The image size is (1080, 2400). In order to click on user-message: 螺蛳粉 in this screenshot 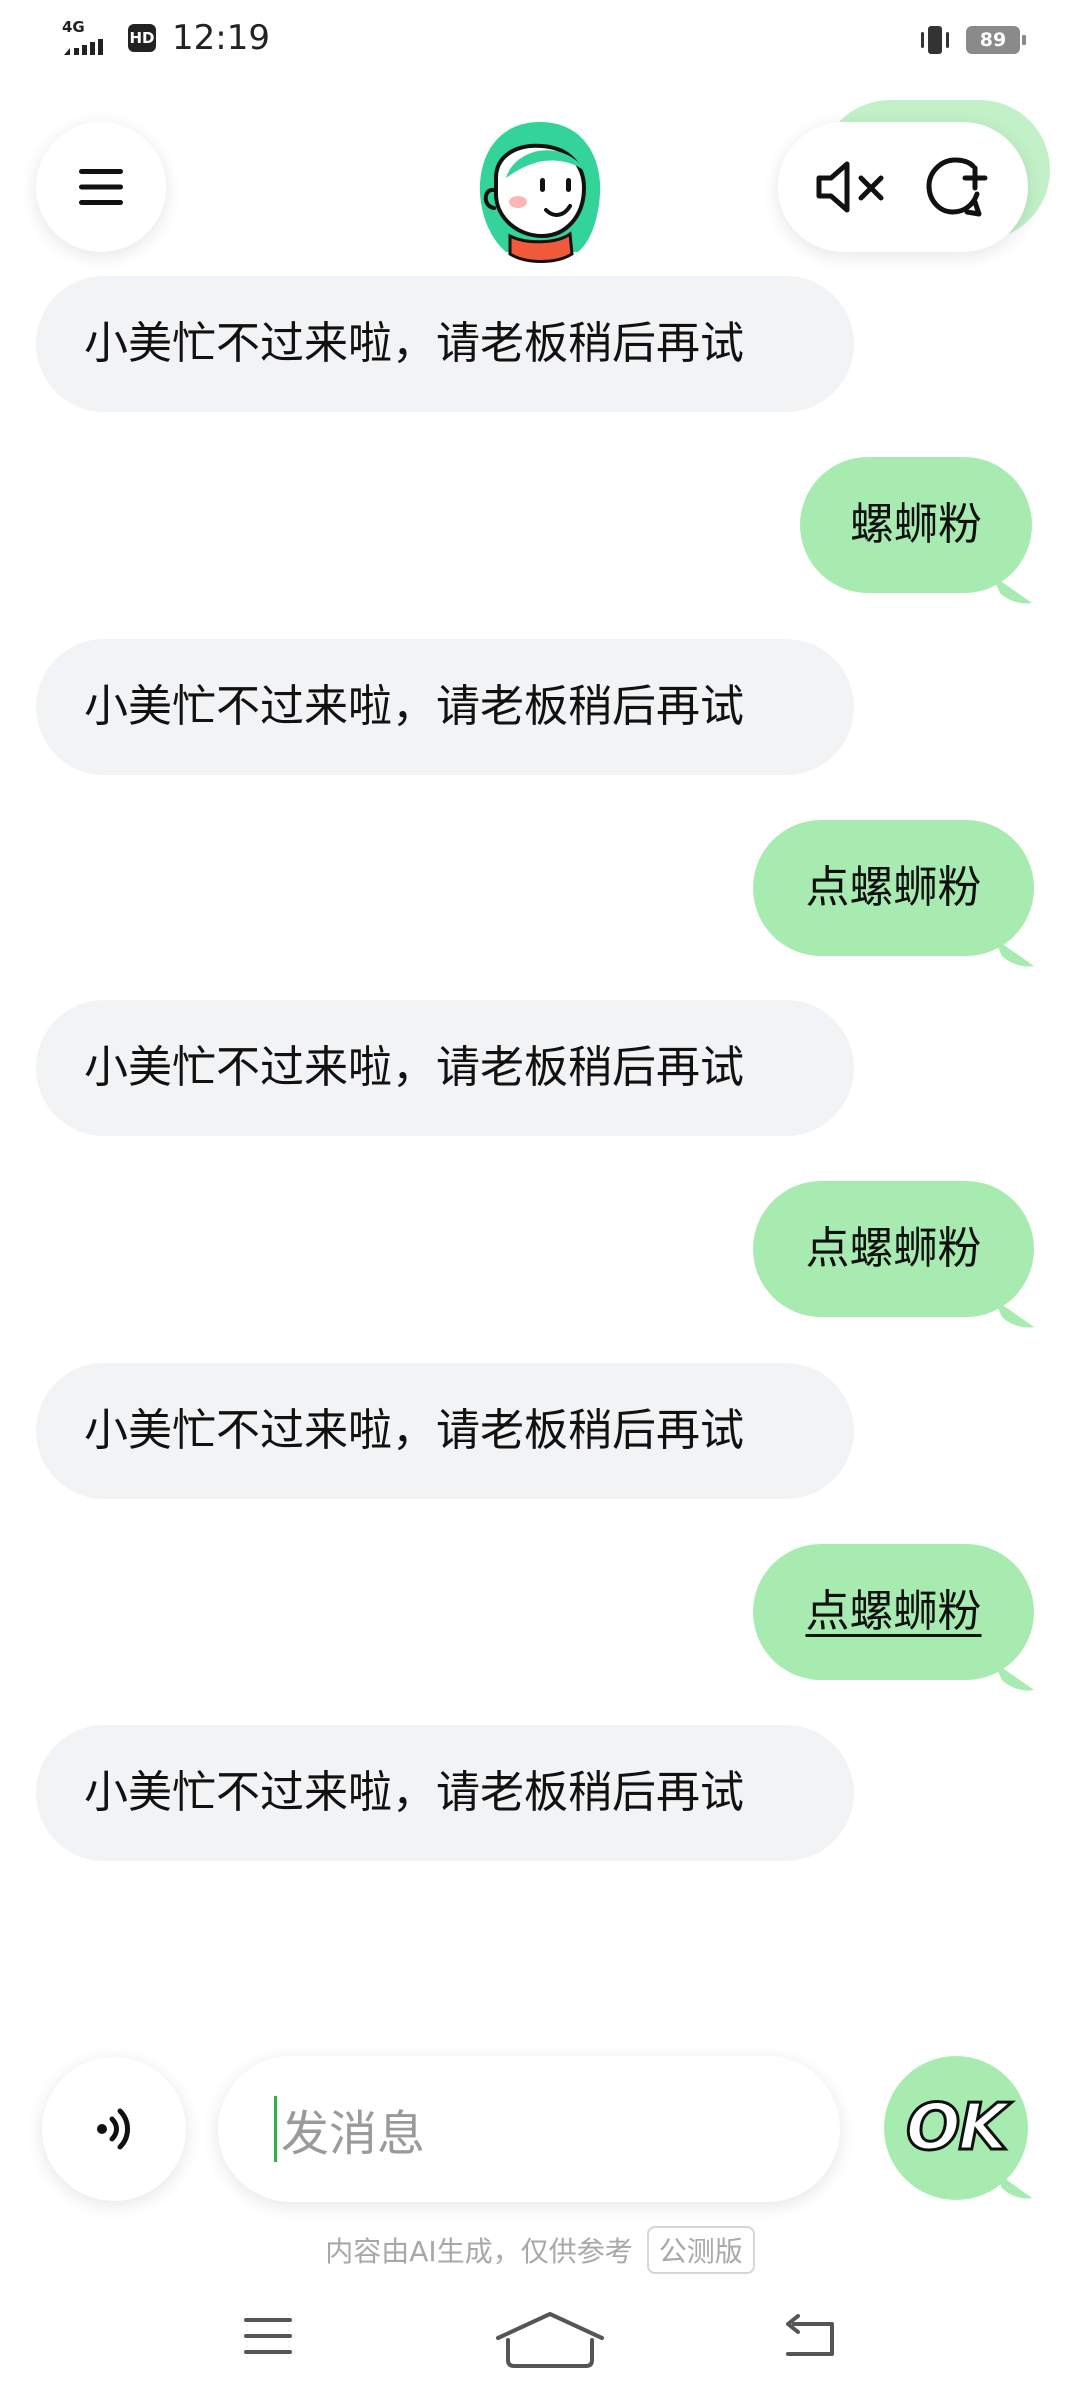, I will do `click(916, 525)`.